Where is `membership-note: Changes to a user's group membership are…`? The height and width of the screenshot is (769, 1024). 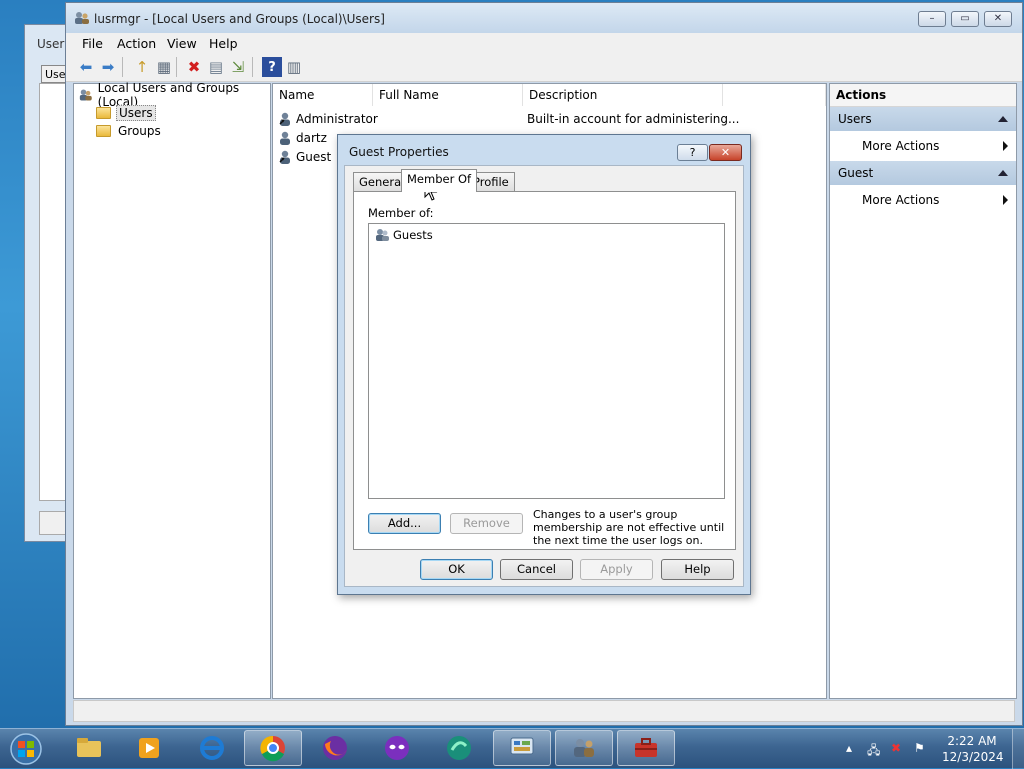
membership-note: Changes to a user's group membership are… is located at coordinates (629, 527).